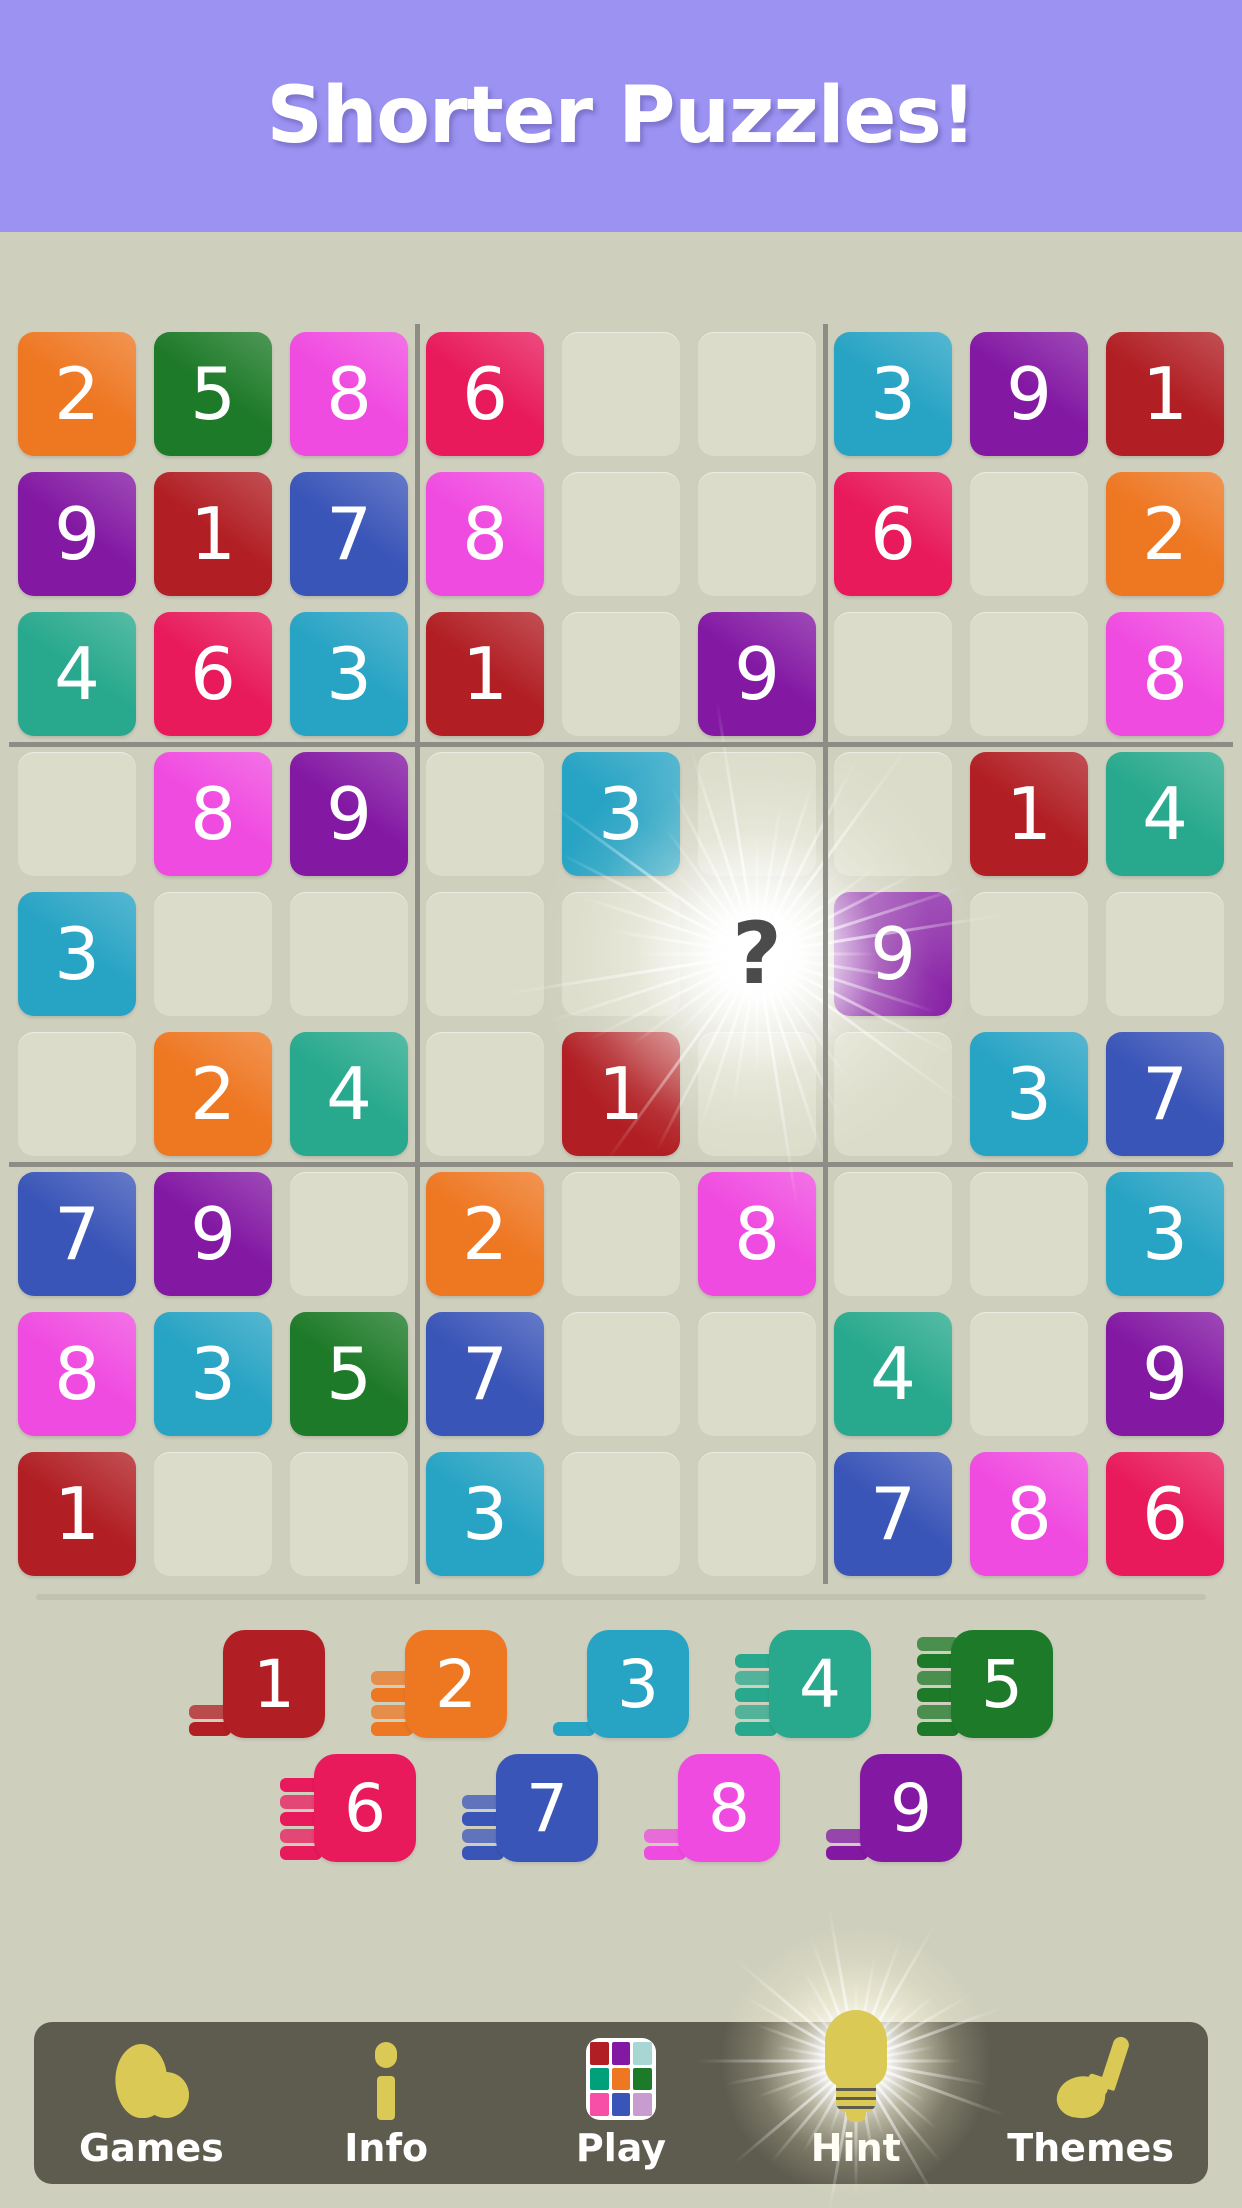 The image size is (1242, 2208). What do you see at coordinates (151, 2104) in the screenshot?
I see `nav-item-games: Games` at bounding box center [151, 2104].